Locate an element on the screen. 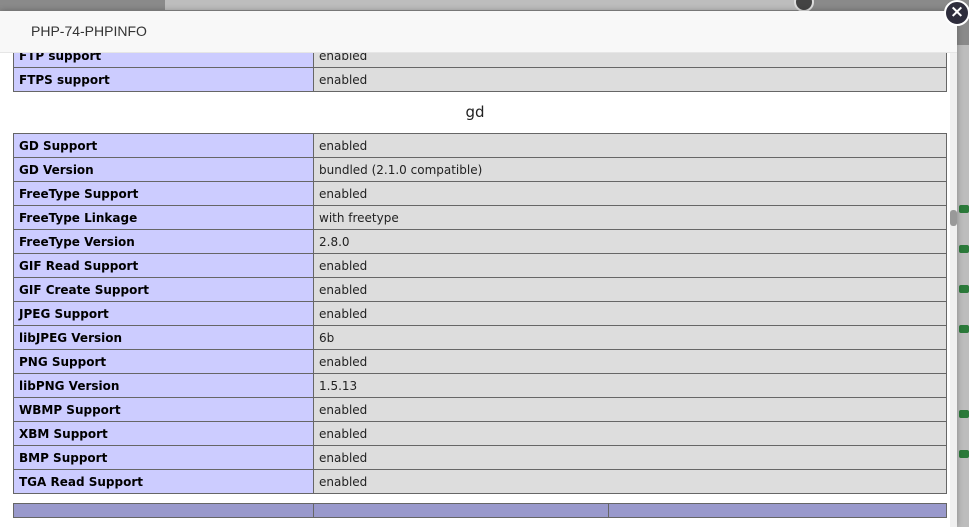 Image resolution: width=969 pixels, height=527 pixels. setting-name: FreeType Support is located at coordinates (163, 193).